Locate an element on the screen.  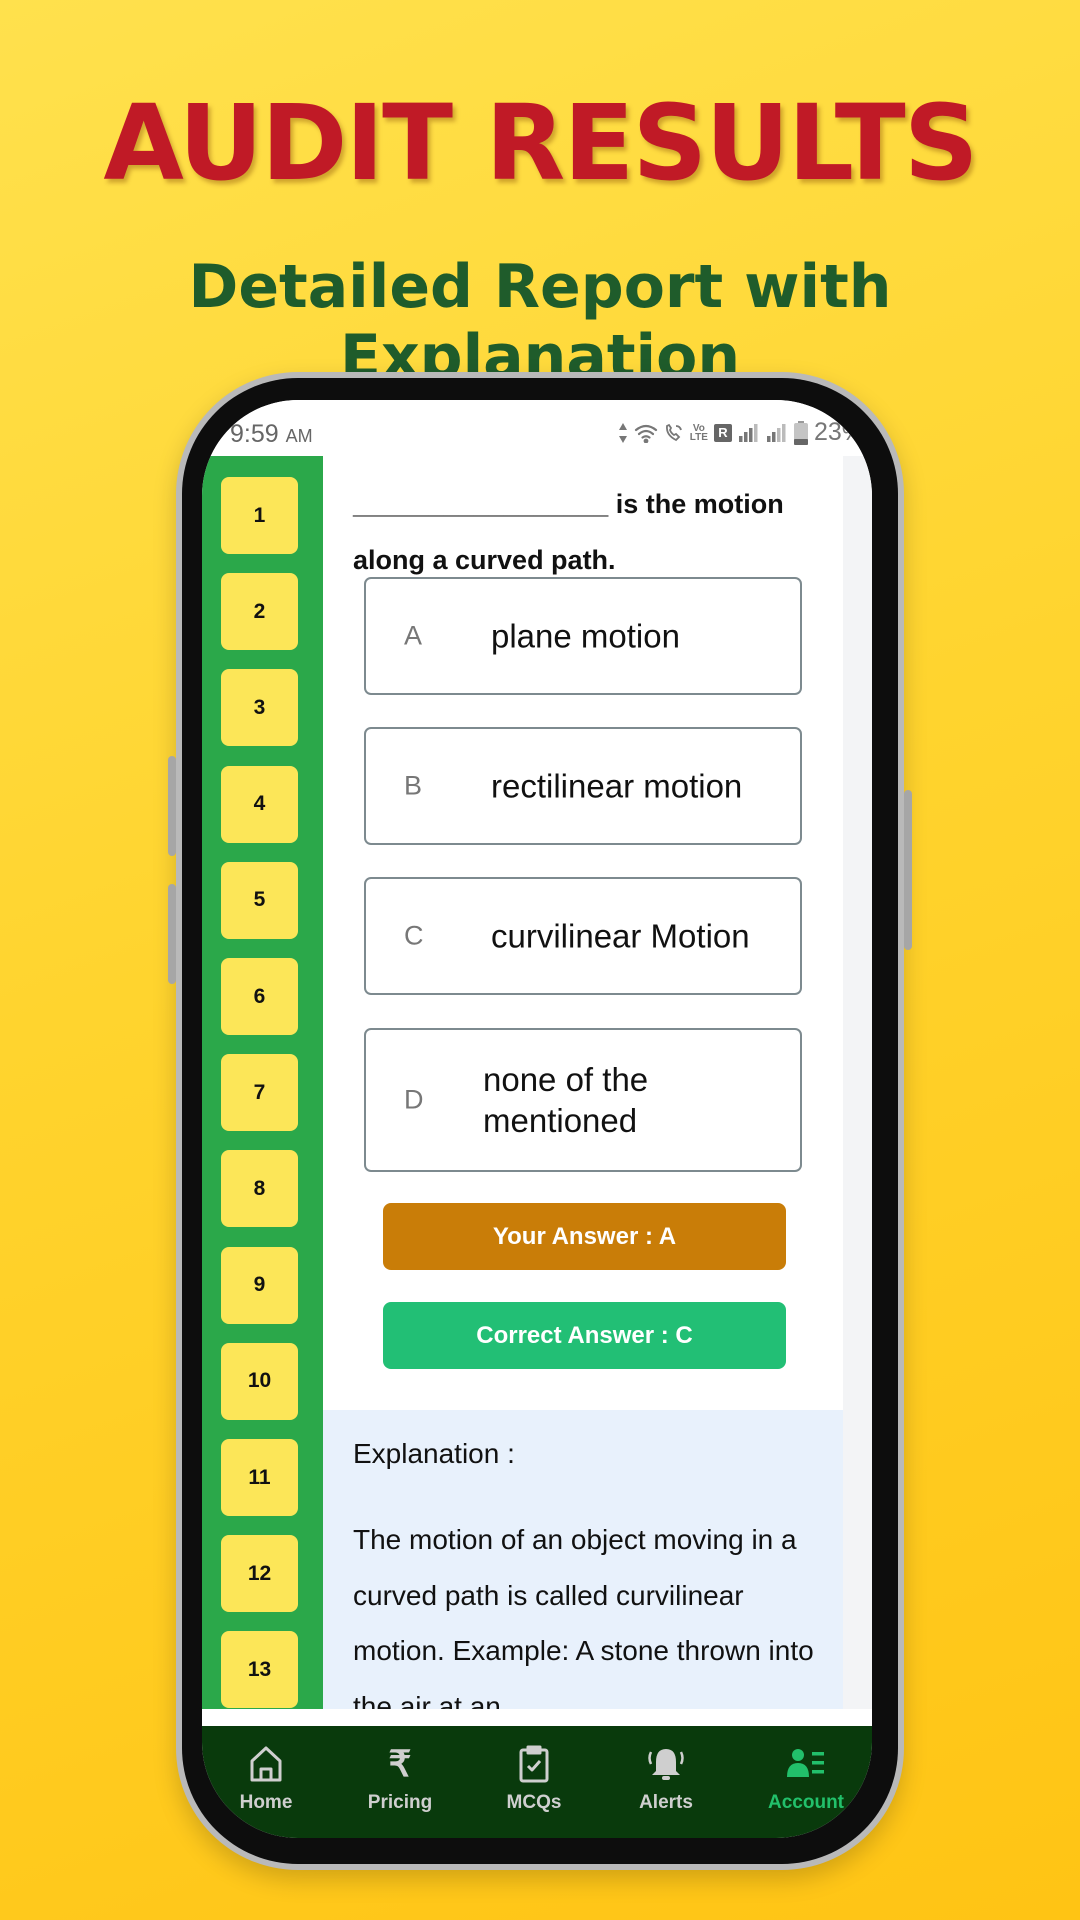
nav-label: Pricing is located at coordinates (400, 1802).